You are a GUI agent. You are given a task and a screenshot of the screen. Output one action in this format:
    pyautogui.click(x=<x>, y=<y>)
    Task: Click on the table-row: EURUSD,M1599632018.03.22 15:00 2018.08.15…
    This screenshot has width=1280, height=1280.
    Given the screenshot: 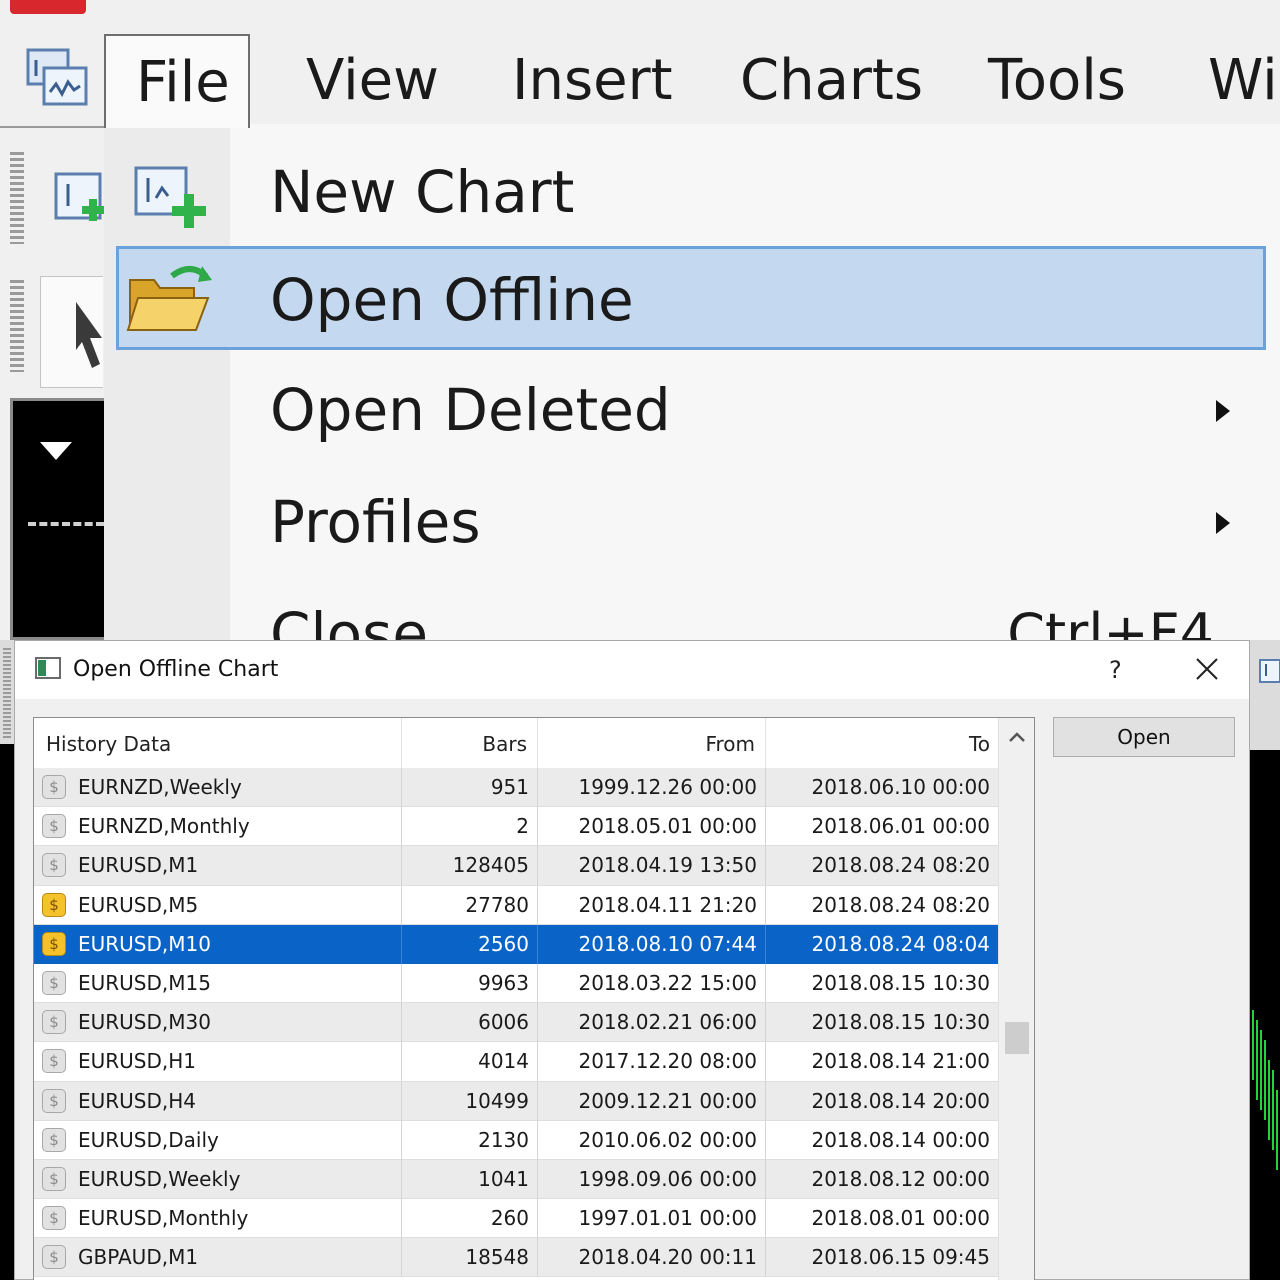 What is the action you would take?
    pyautogui.click(x=516, y=983)
    